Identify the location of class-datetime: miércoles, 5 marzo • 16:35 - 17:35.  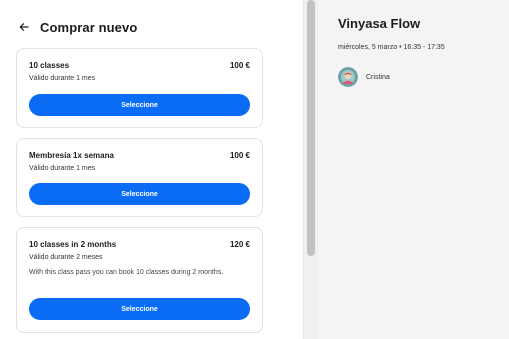
(391, 47).